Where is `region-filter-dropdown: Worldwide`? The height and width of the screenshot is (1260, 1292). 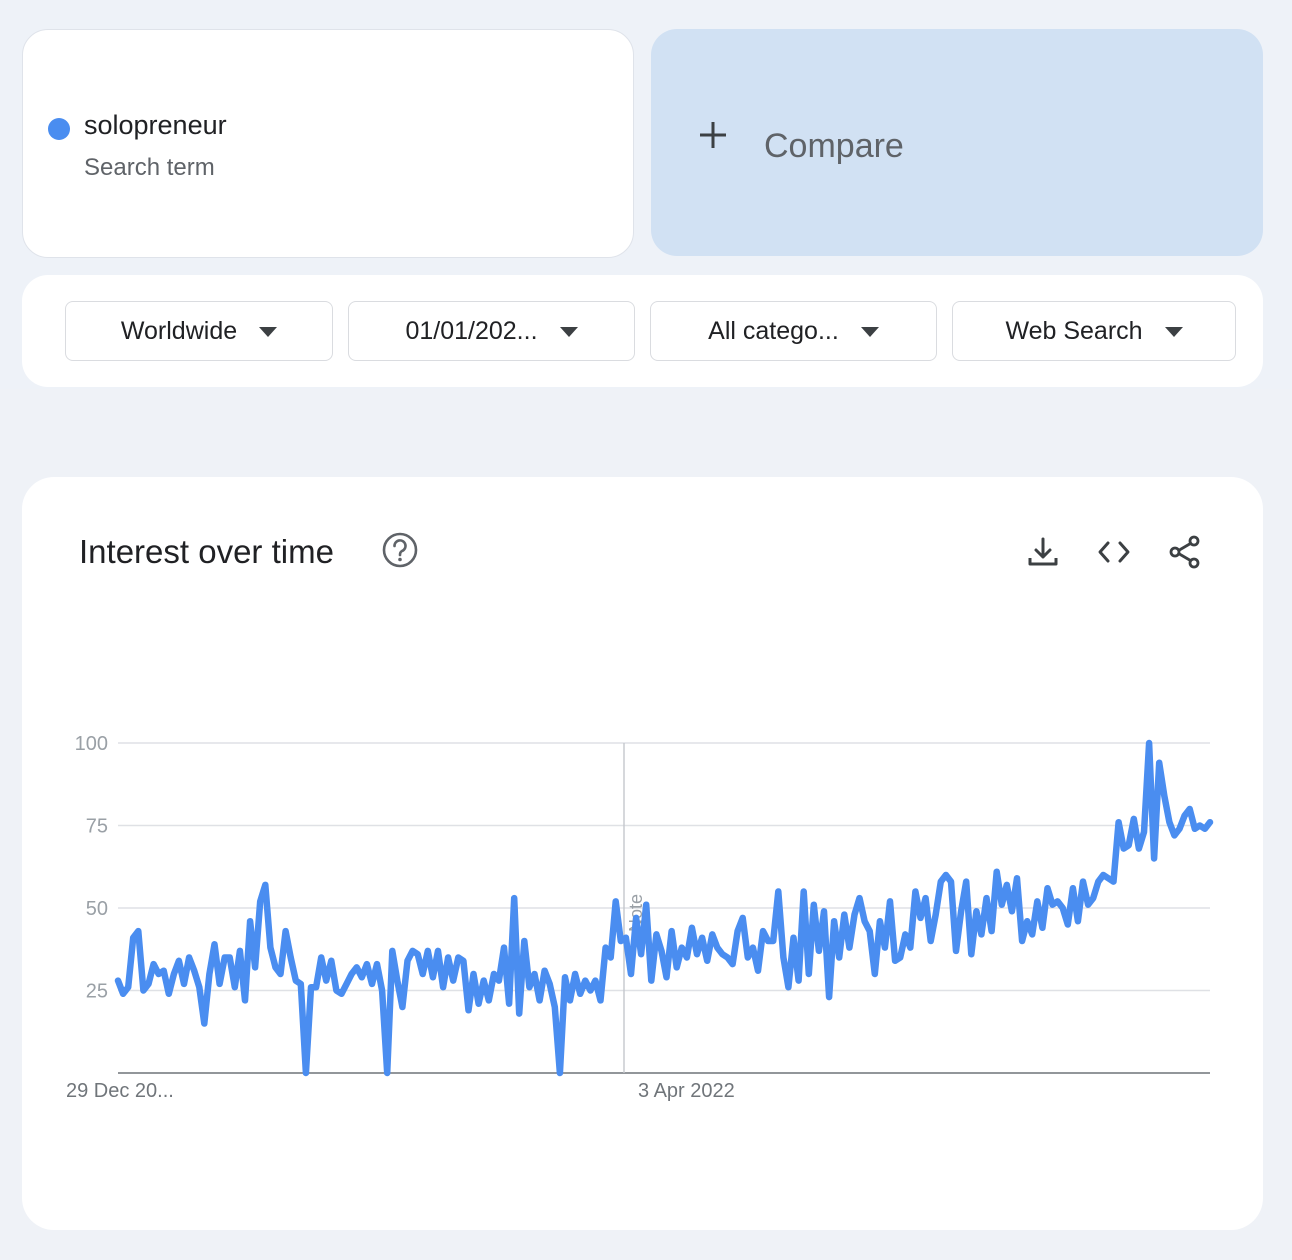
region-filter-dropdown: Worldwide is located at coordinates (199, 331).